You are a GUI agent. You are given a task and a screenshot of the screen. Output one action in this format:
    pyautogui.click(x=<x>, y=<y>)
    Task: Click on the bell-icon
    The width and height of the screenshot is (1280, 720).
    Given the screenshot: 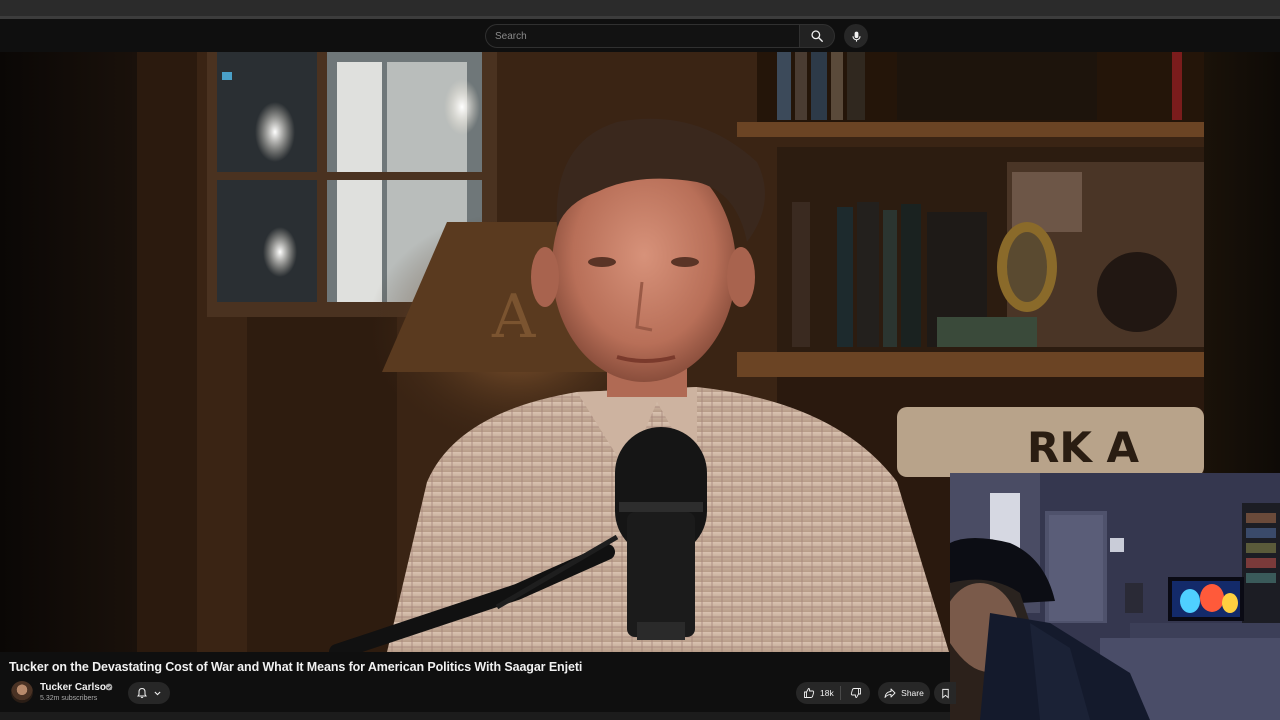 What is the action you would take?
    pyautogui.click(x=142, y=693)
    